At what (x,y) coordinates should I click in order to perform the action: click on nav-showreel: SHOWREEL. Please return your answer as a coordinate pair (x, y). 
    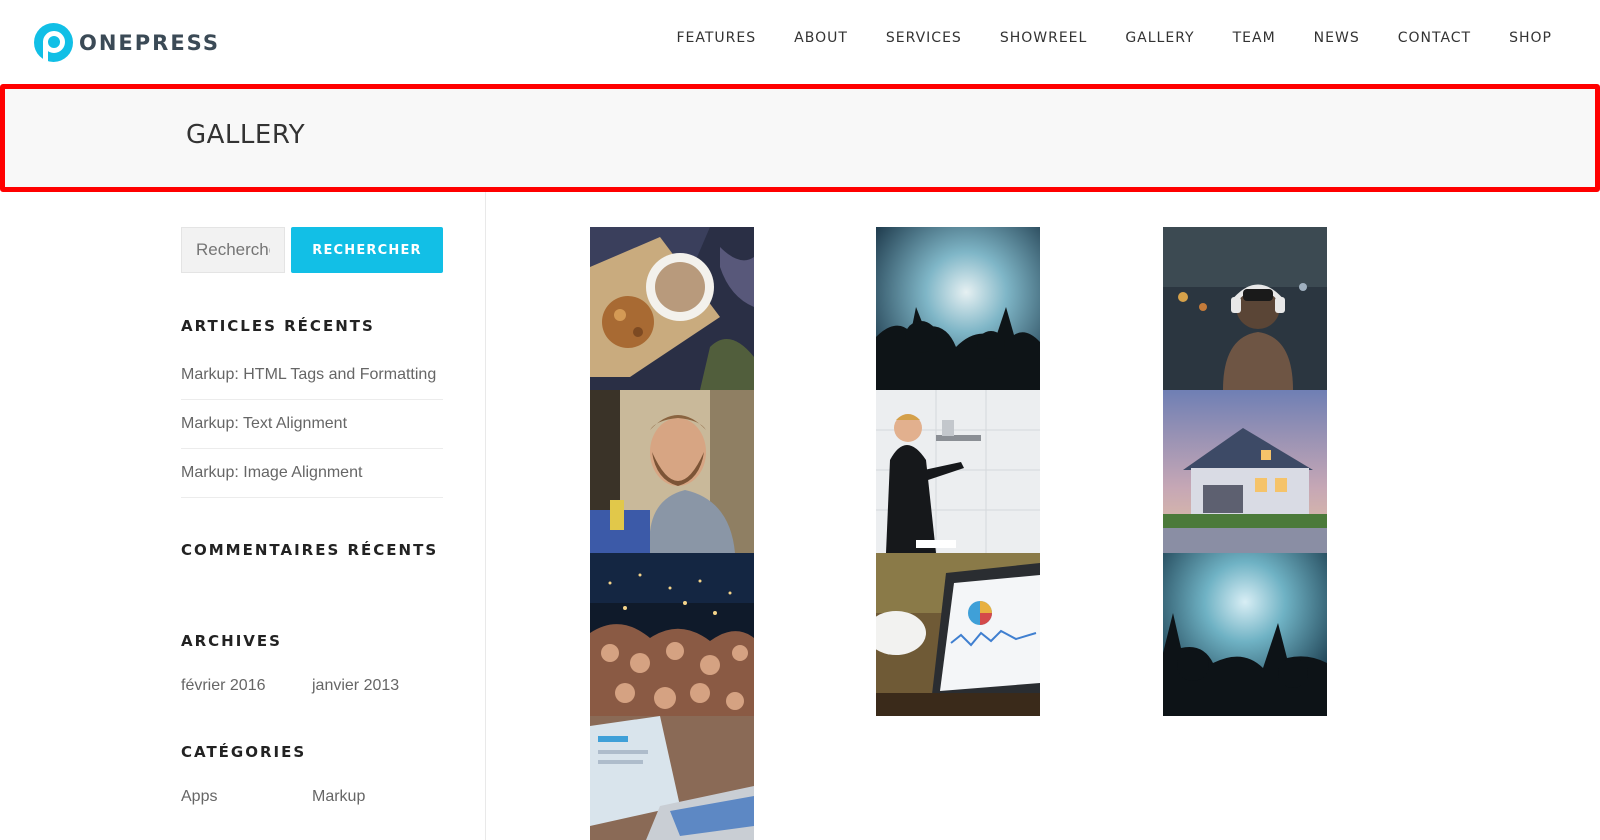
    Looking at the image, I should click on (1044, 38).